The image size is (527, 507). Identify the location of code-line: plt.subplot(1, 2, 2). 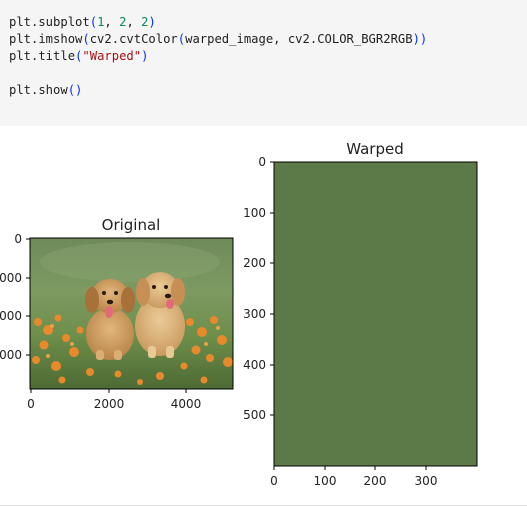
(82, 22).